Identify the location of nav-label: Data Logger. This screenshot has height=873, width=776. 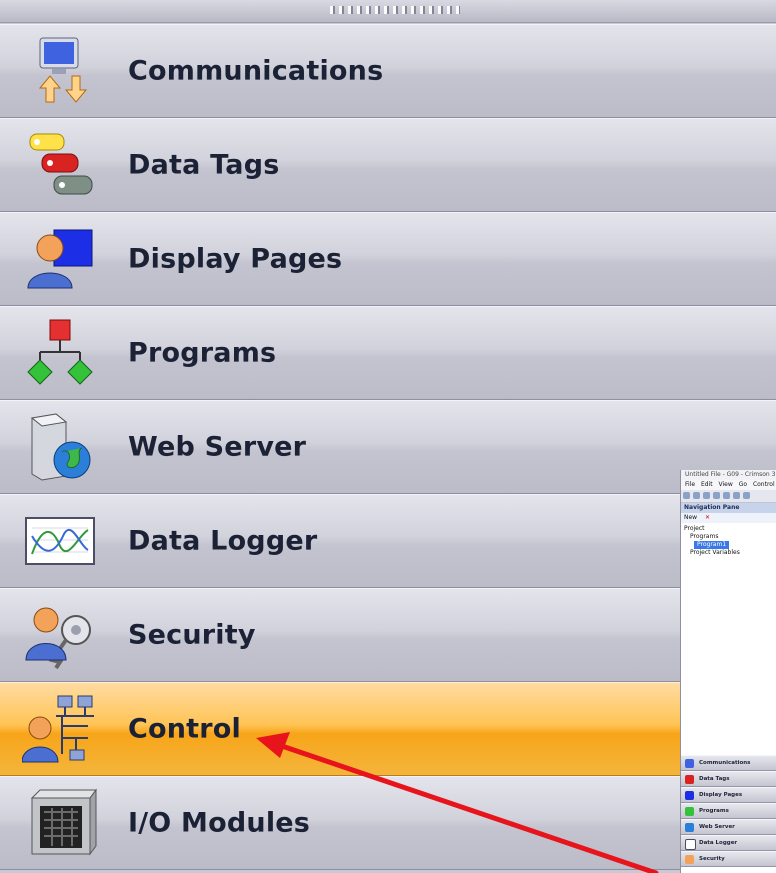
(223, 541).